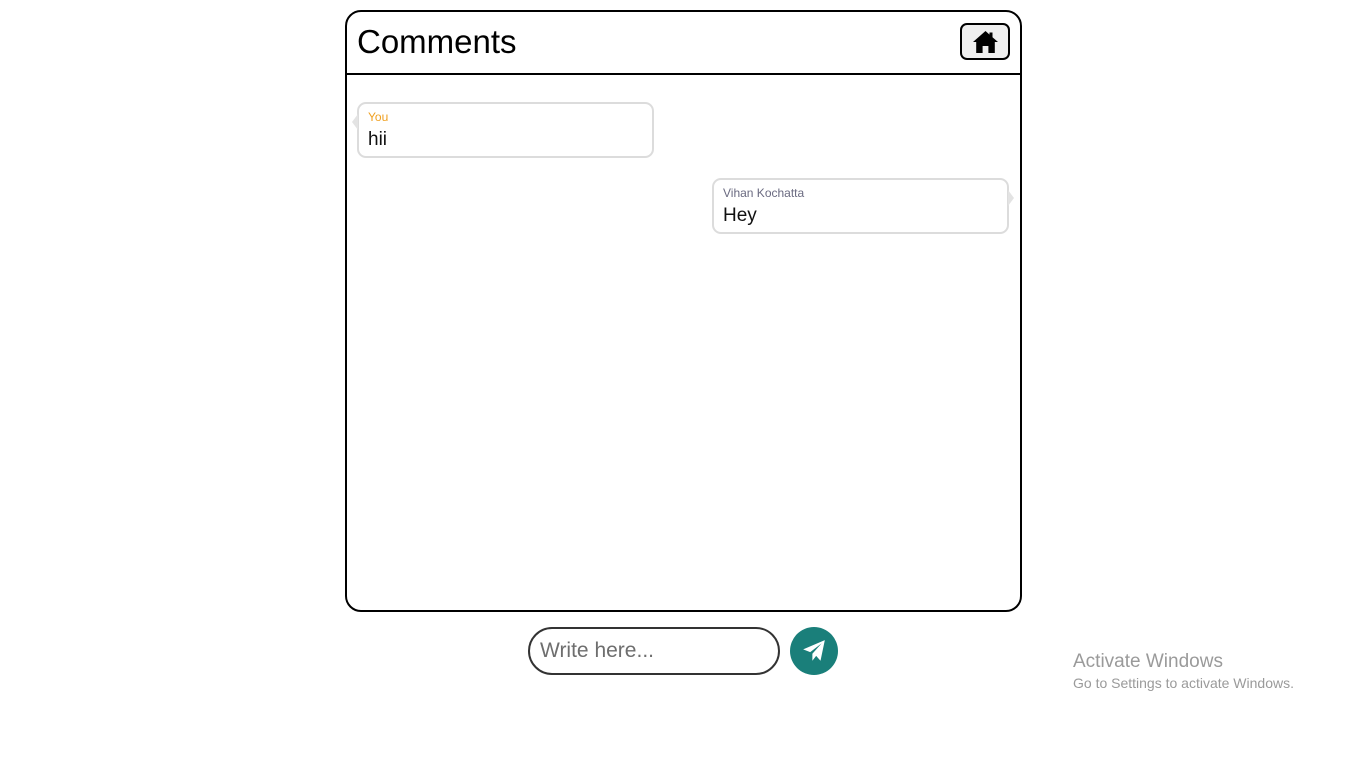  What do you see at coordinates (378, 139) in the screenshot?
I see `comment-text: hii` at bounding box center [378, 139].